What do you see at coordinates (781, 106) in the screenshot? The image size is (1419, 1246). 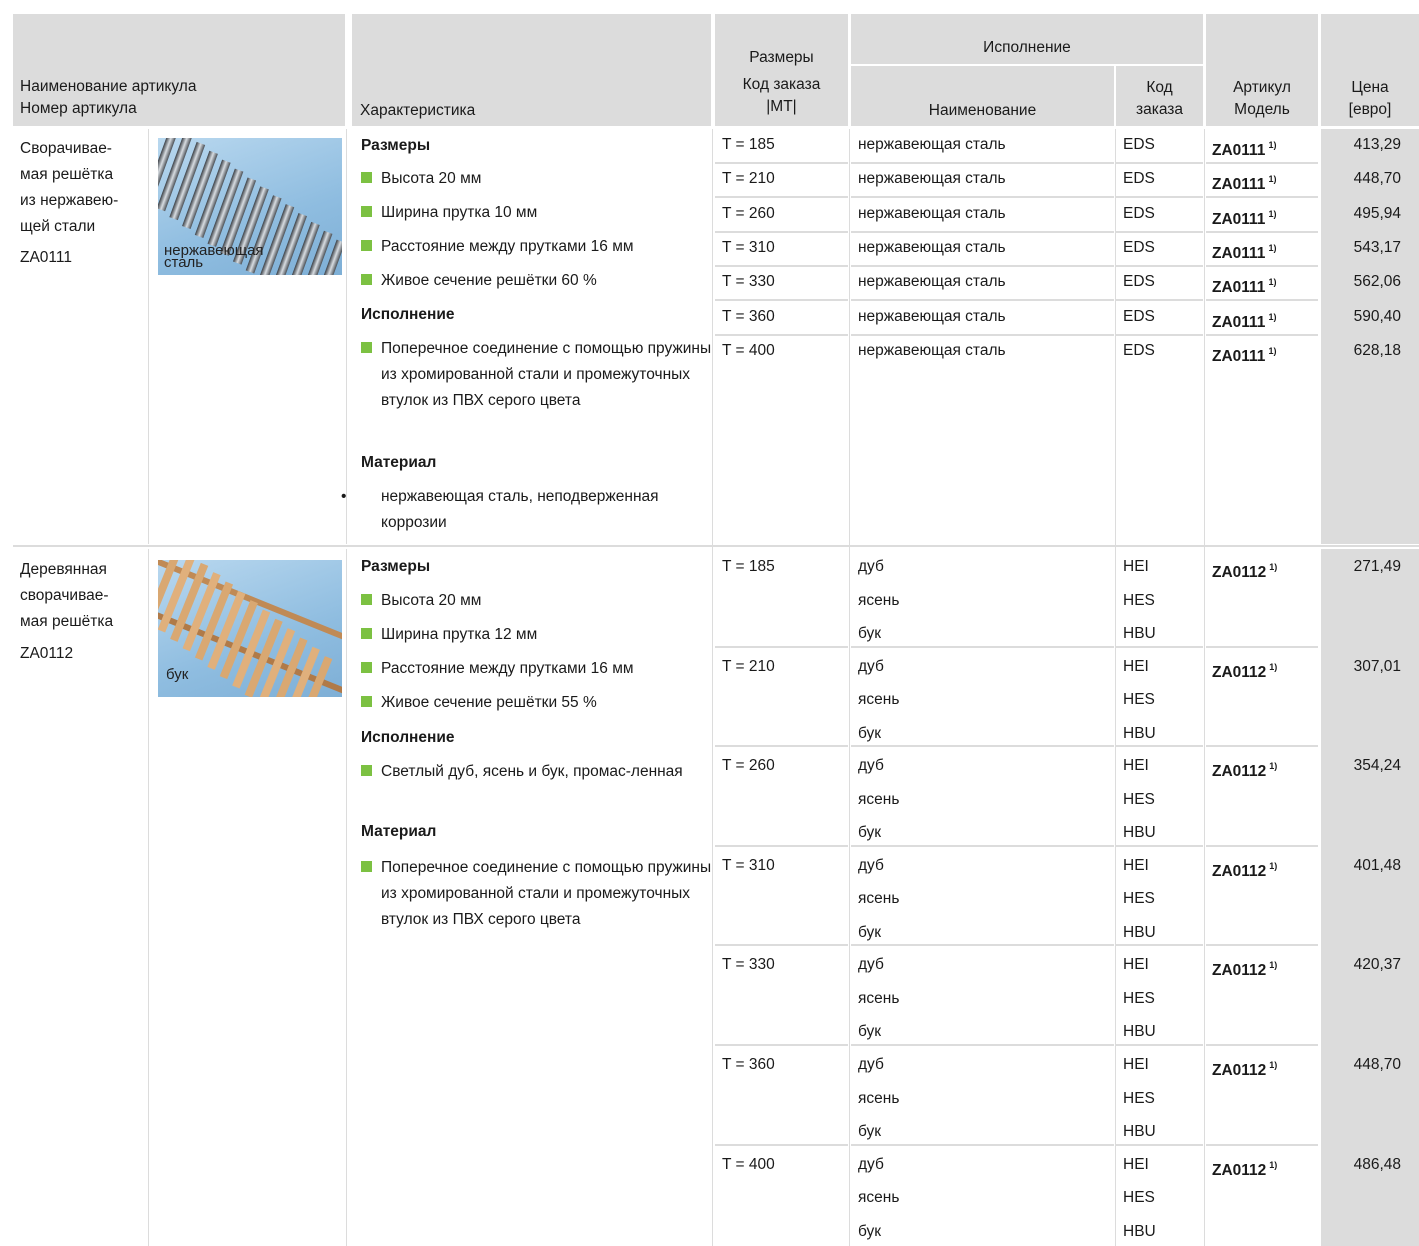 I see `header-size-line3: |MT|` at bounding box center [781, 106].